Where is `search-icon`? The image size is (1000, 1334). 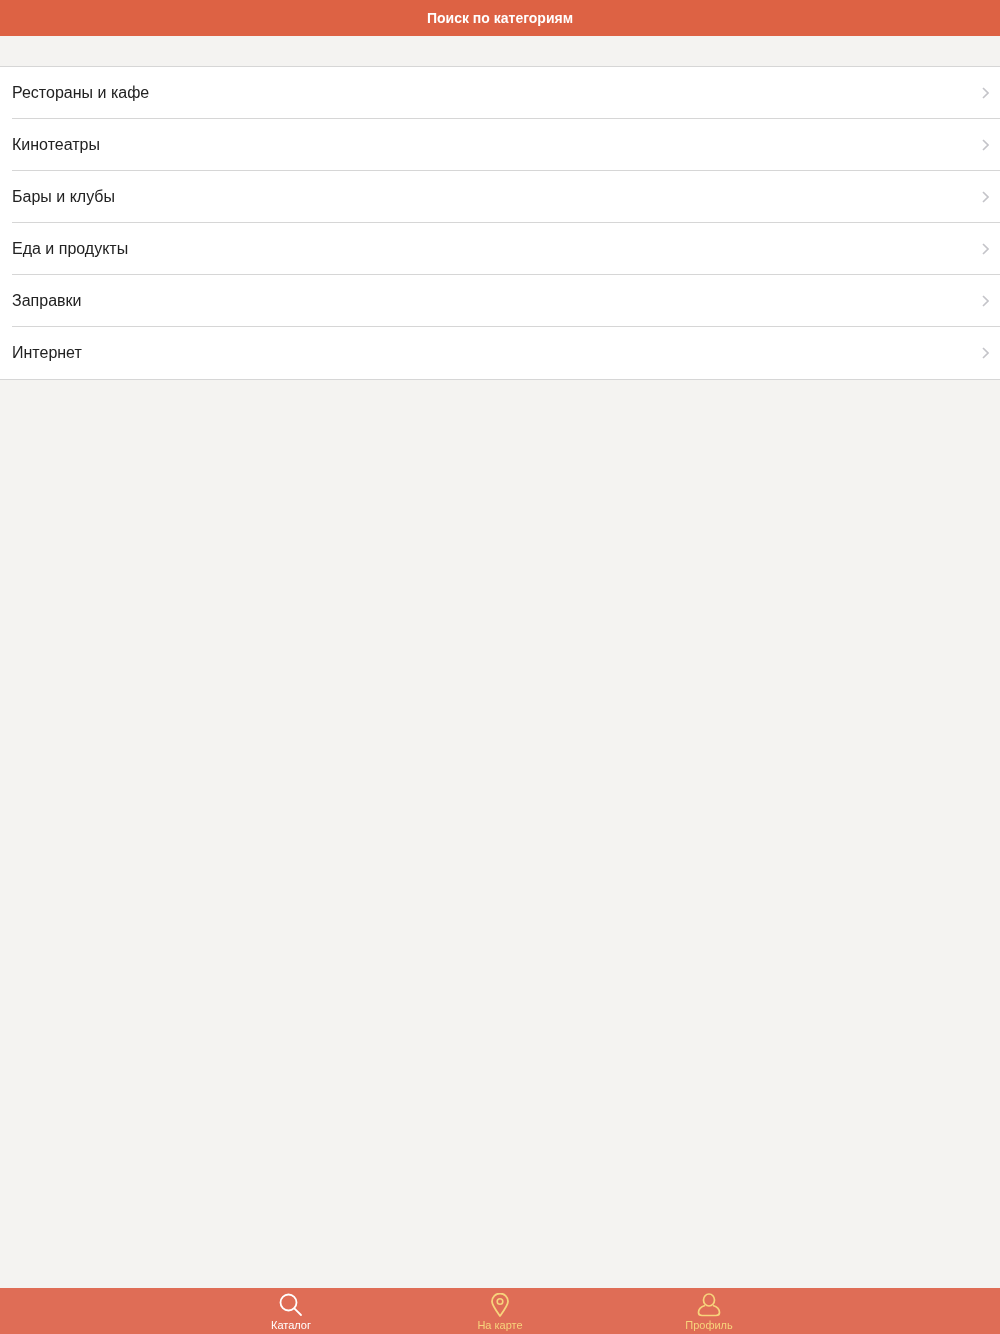 search-icon is located at coordinates (291, 1305).